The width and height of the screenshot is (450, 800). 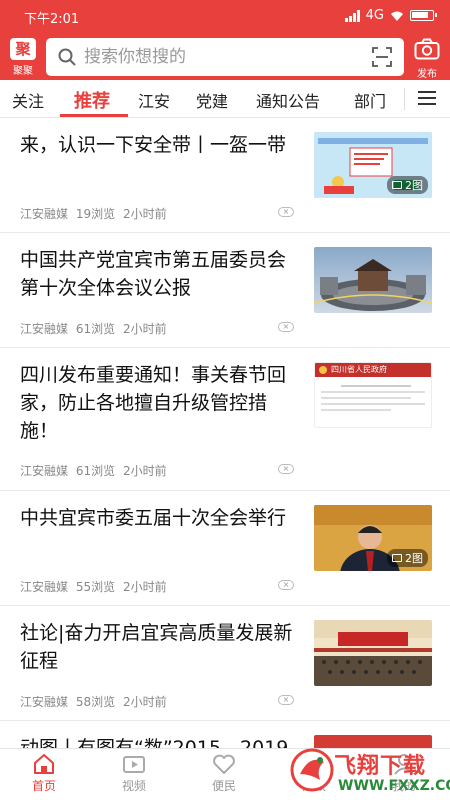 I want to click on meeting-hall-photo, so click(x=373, y=653).